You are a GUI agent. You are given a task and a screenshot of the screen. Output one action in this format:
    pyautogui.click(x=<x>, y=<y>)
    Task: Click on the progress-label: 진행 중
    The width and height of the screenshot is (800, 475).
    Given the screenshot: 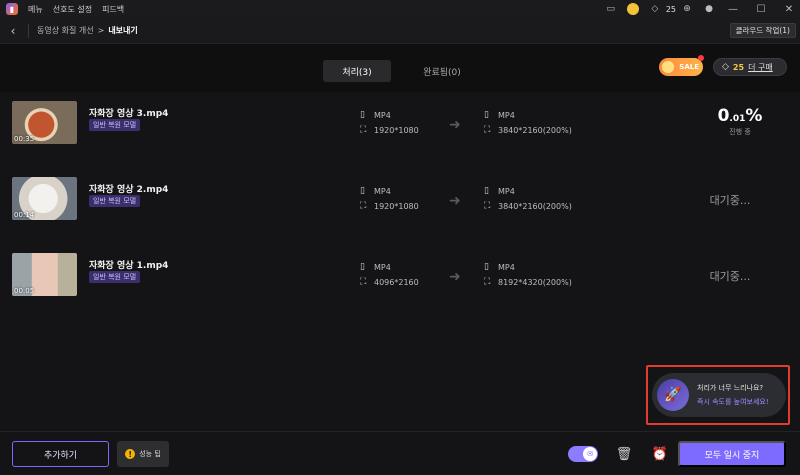 What is the action you would take?
    pyautogui.click(x=740, y=132)
    